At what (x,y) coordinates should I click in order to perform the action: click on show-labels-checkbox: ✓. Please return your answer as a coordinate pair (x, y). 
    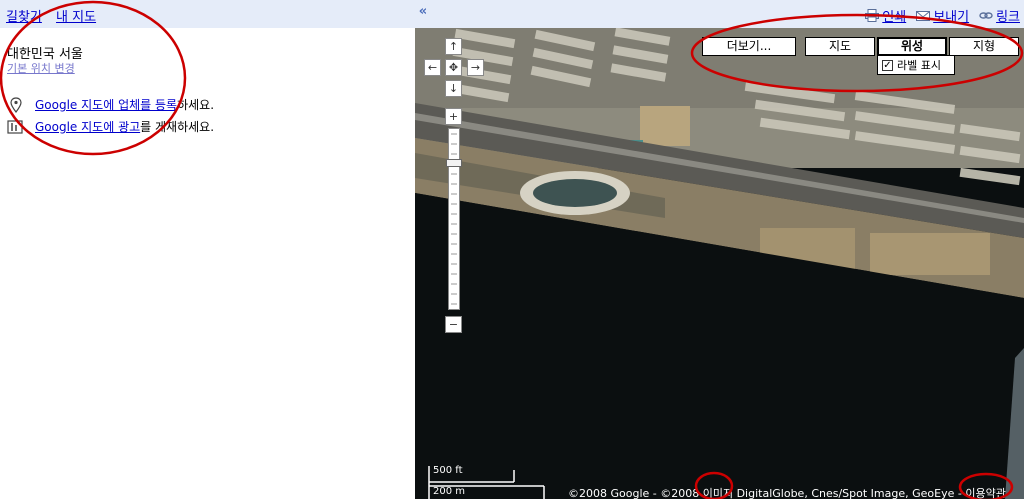
    Looking at the image, I should click on (887, 65).